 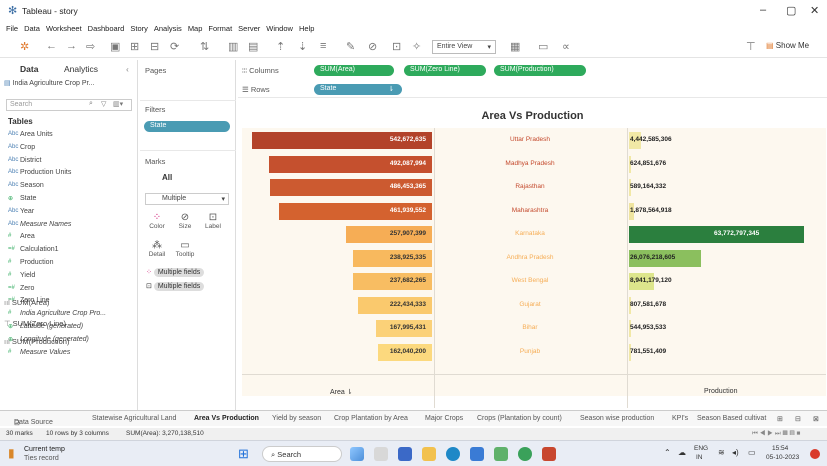 I want to click on filter-icon: ▽, so click(x=103, y=104).